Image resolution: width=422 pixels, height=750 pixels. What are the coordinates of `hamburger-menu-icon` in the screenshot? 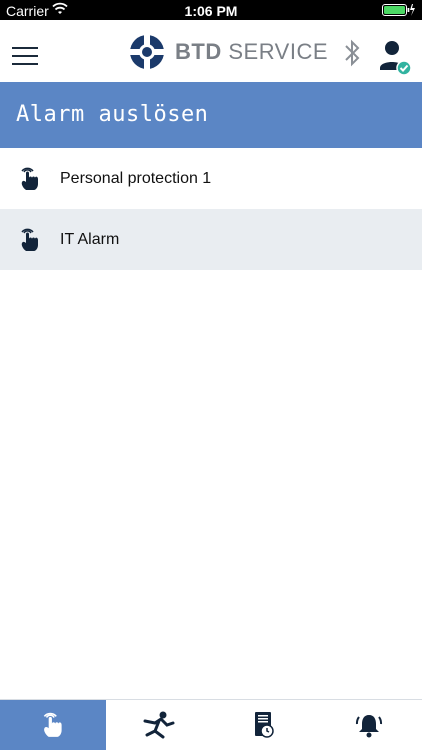 It's located at (25, 56).